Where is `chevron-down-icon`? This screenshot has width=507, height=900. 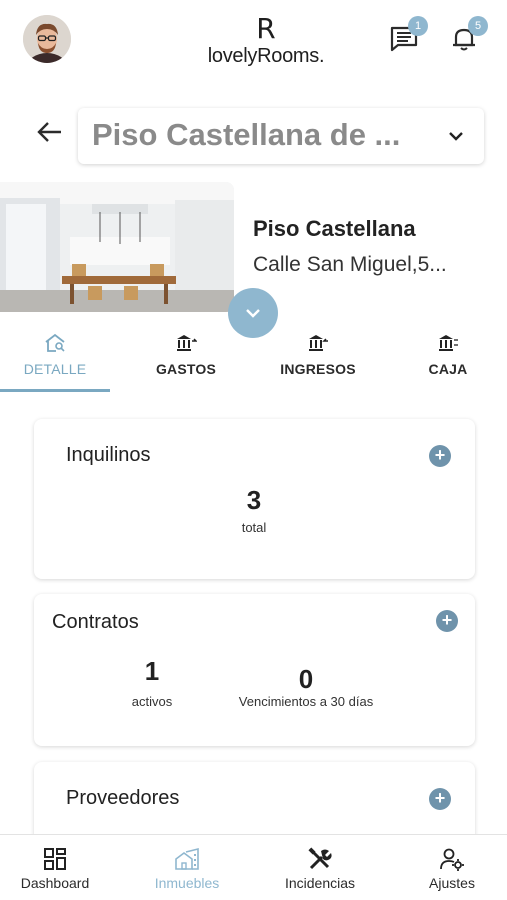 chevron-down-icon is located at coordinates (456, 136).